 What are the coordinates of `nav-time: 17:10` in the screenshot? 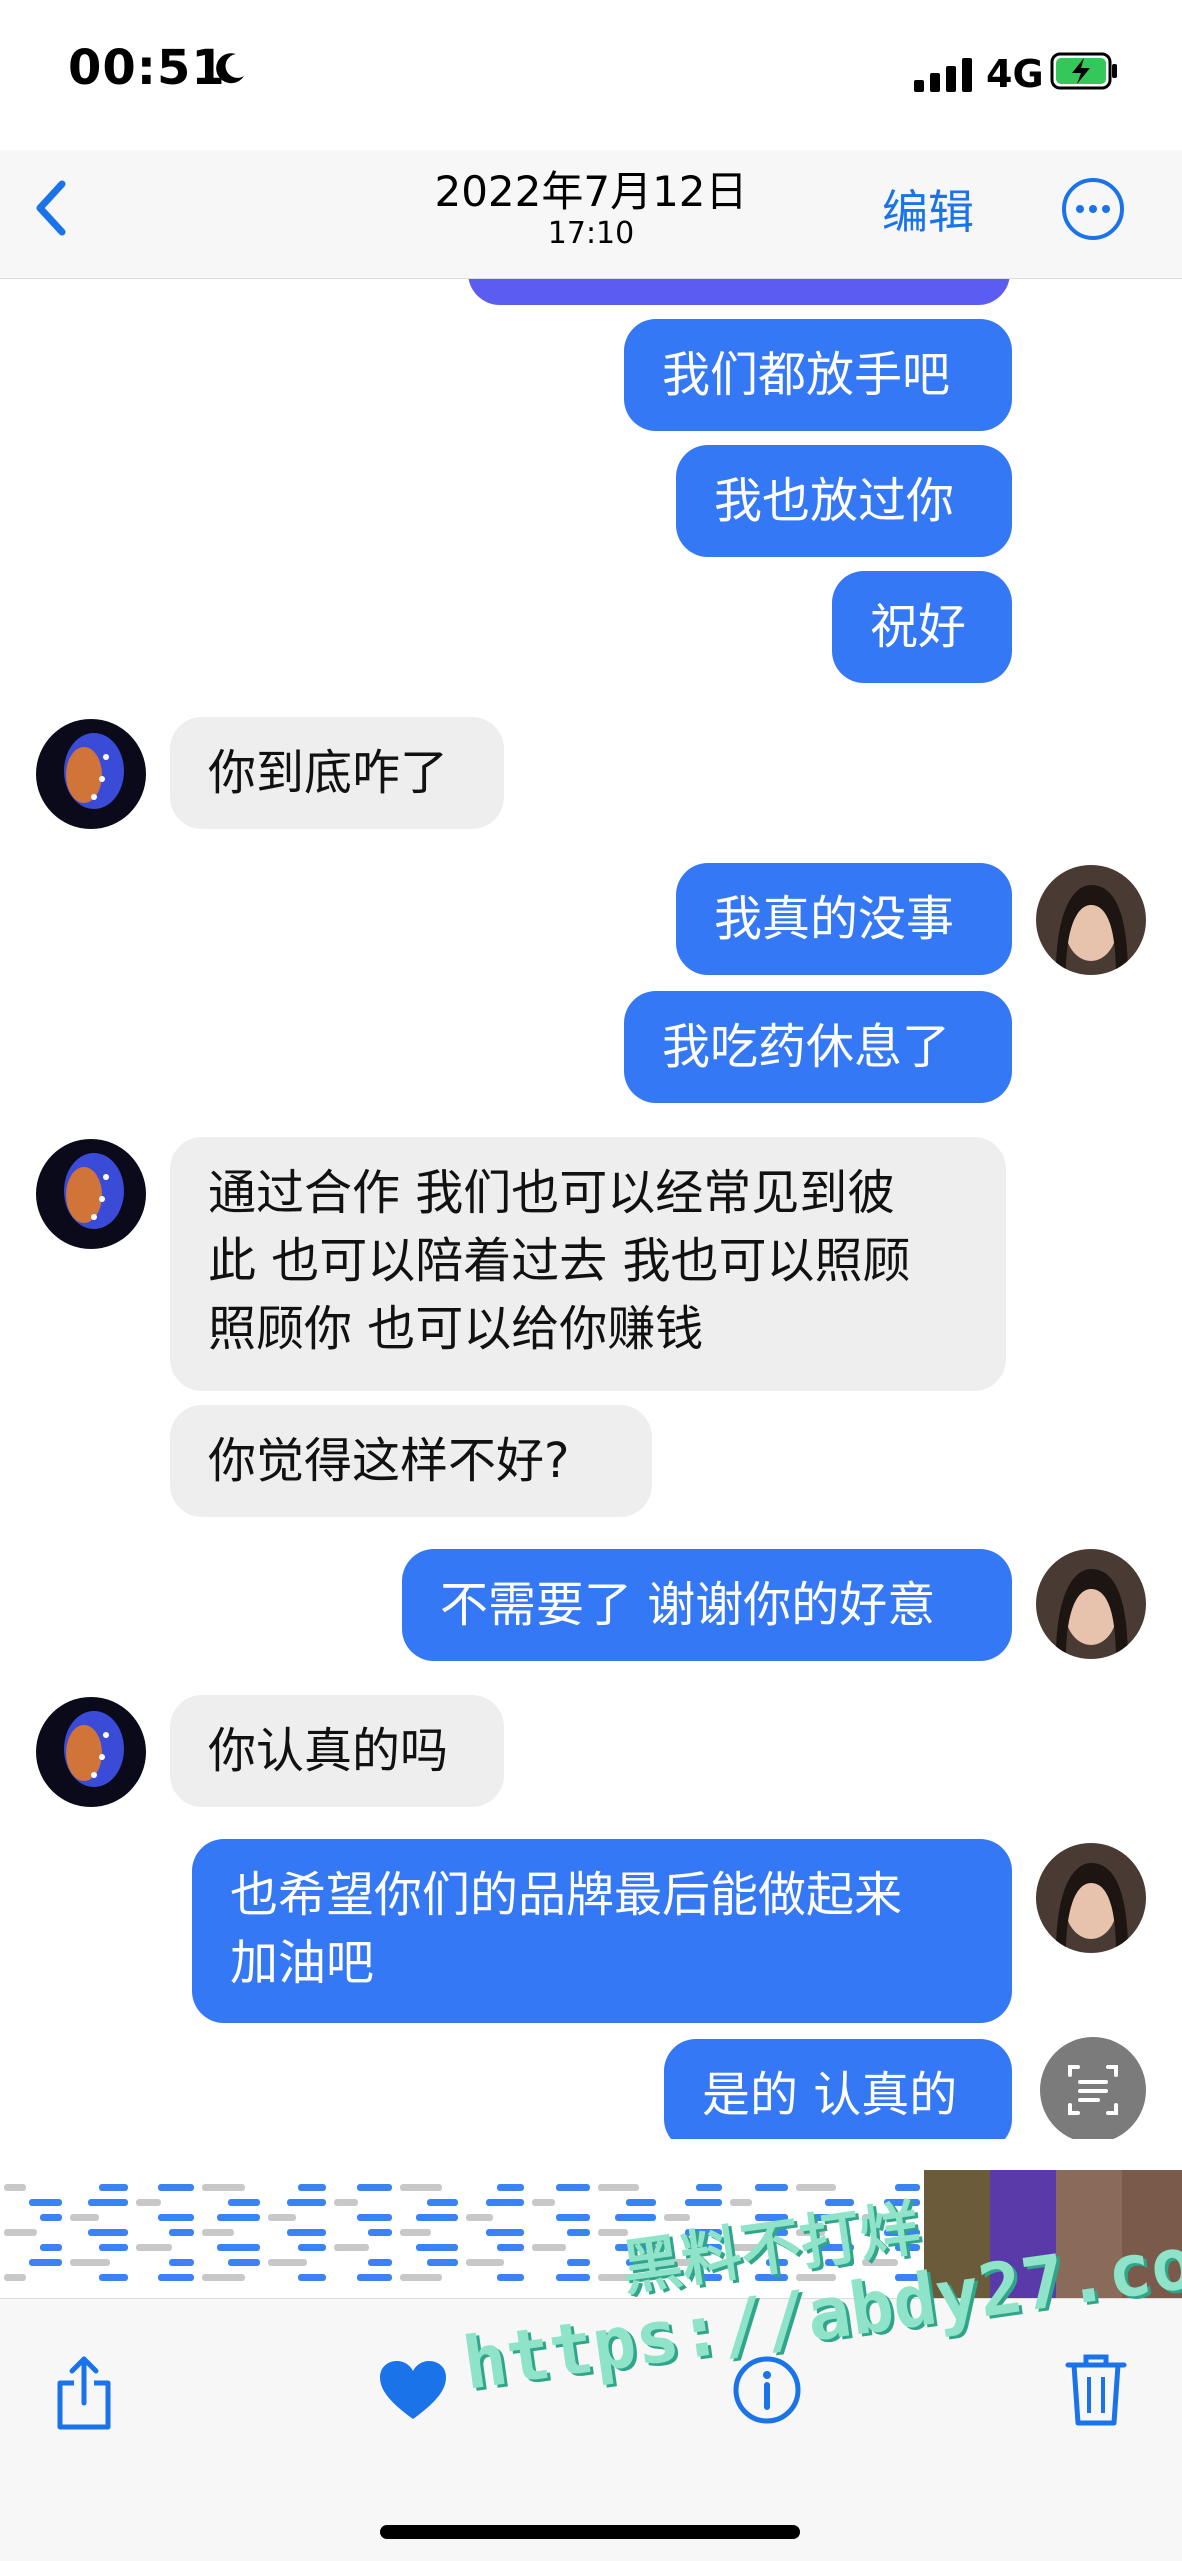 It's located at (591, 233).